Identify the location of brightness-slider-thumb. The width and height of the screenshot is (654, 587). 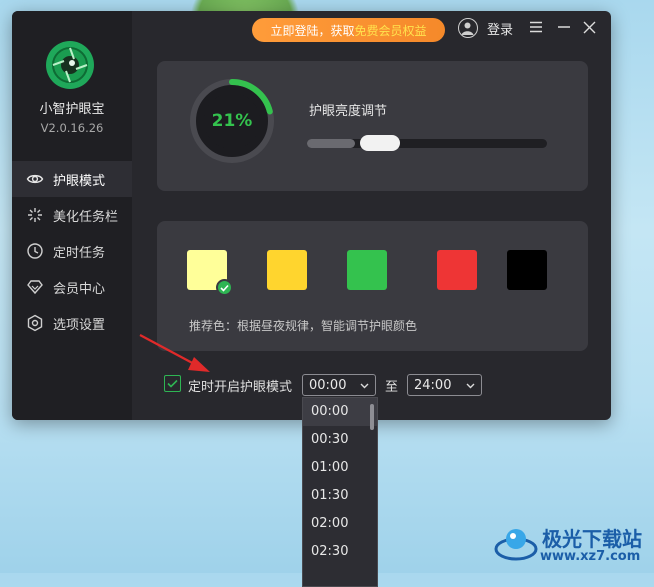
(380, 143).